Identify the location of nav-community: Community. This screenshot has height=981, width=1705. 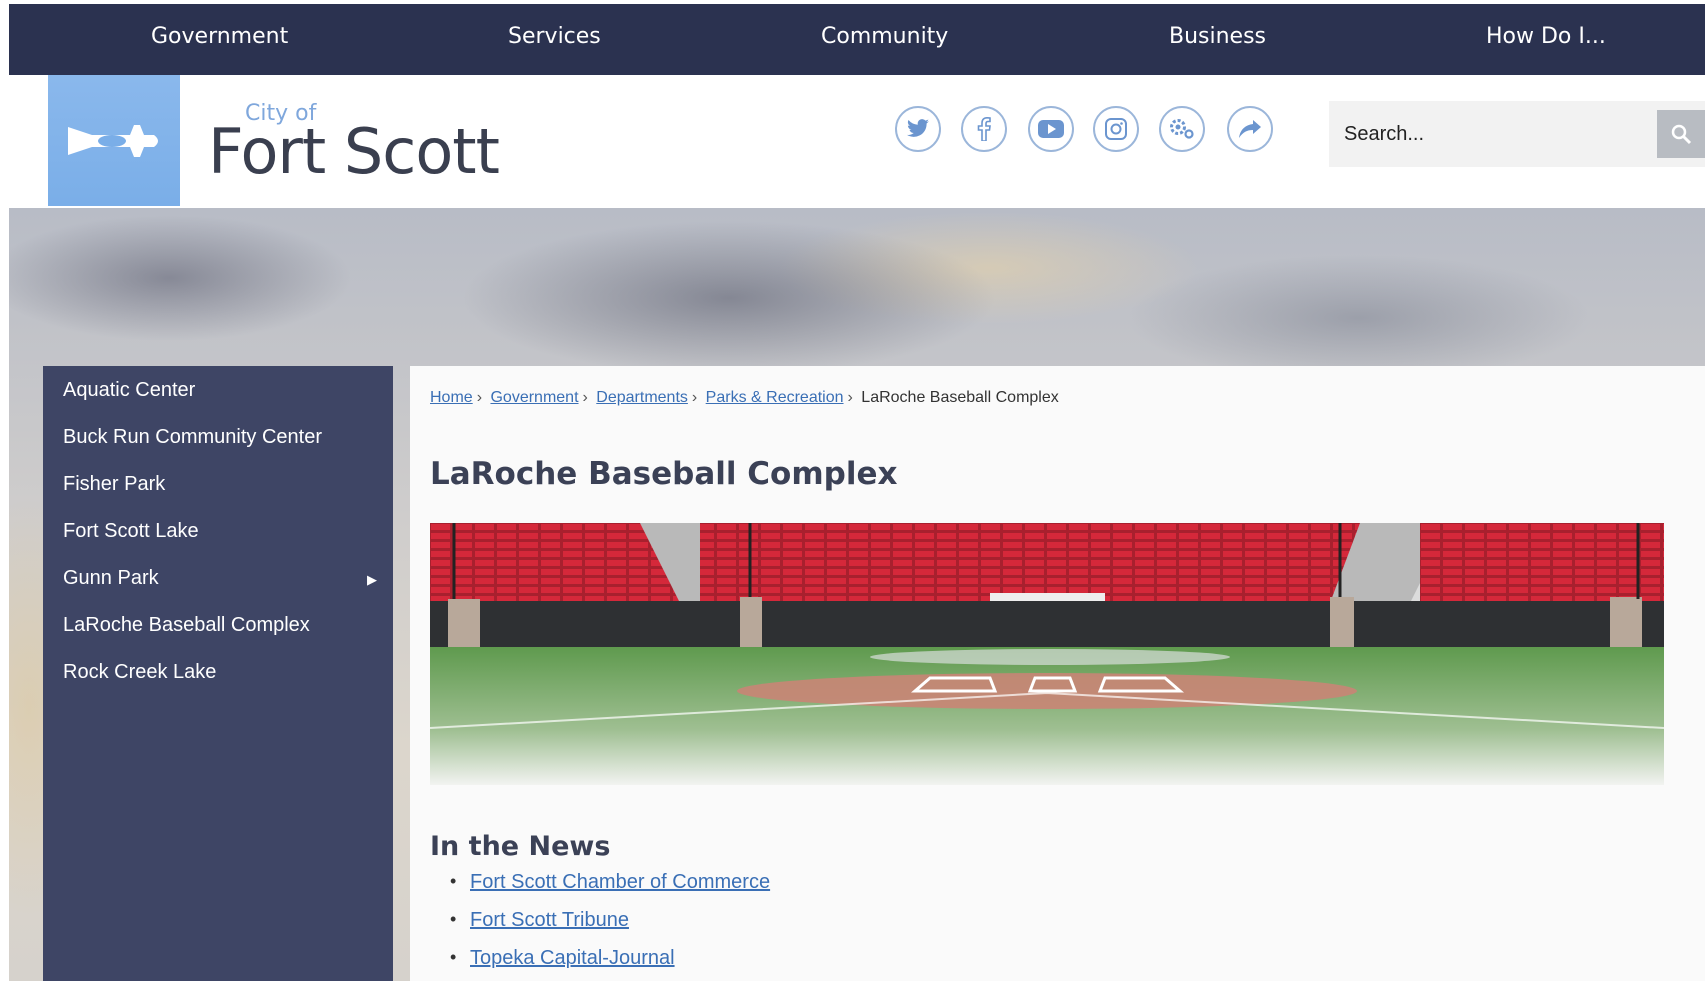
(884, 36).